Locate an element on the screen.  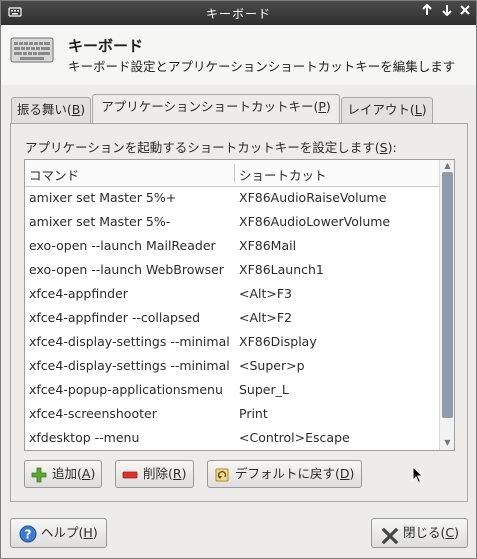
reset-mnemonic: D is located at coordinates (344, 473).